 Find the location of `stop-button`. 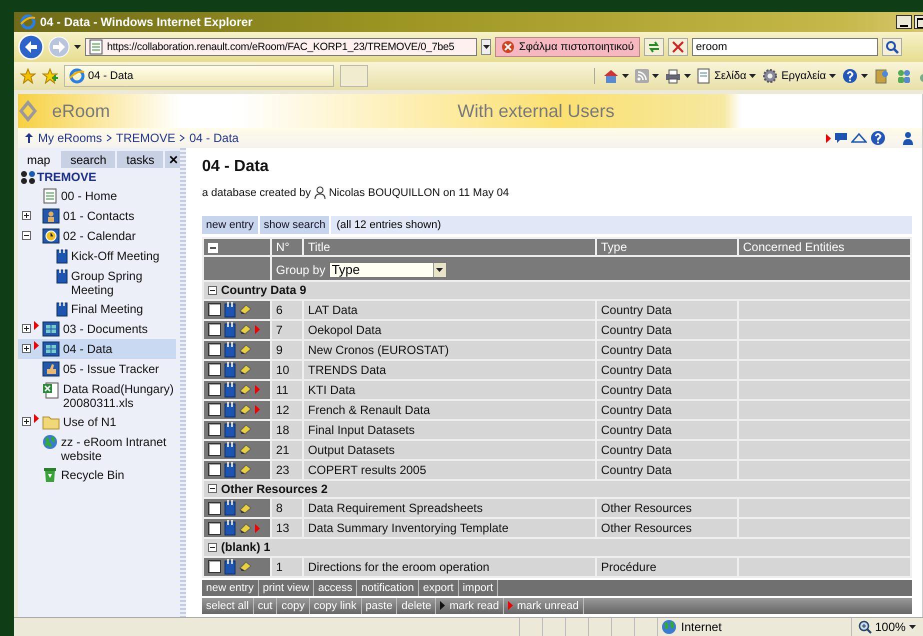

stop-button is located at coordinates (678, 47).